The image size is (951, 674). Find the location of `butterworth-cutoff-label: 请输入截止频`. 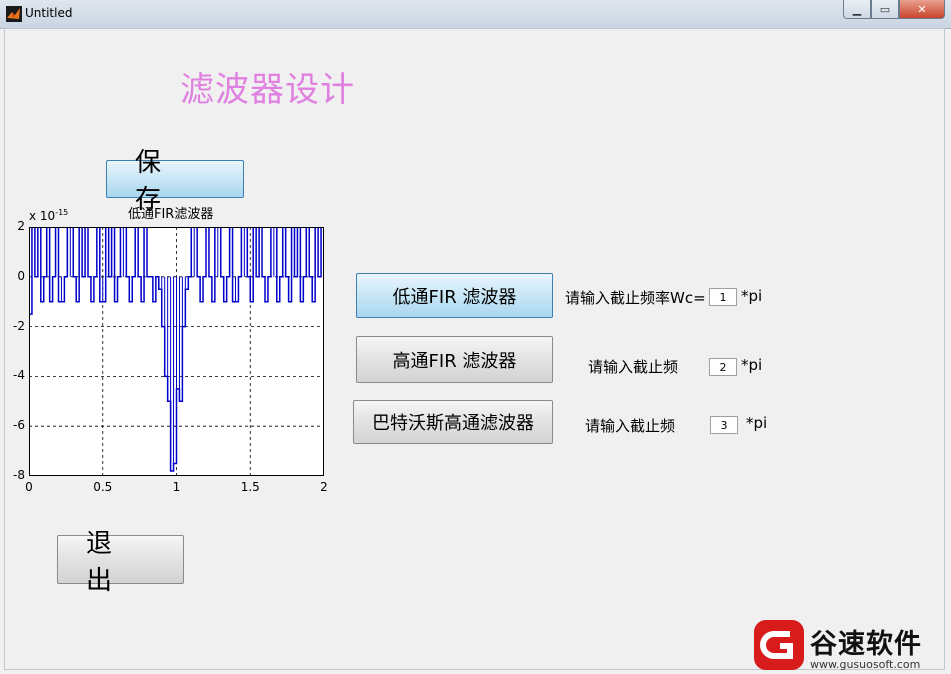

butterworth-cutoff-label: 请输入截止频 is located at coordinates (630, 426).